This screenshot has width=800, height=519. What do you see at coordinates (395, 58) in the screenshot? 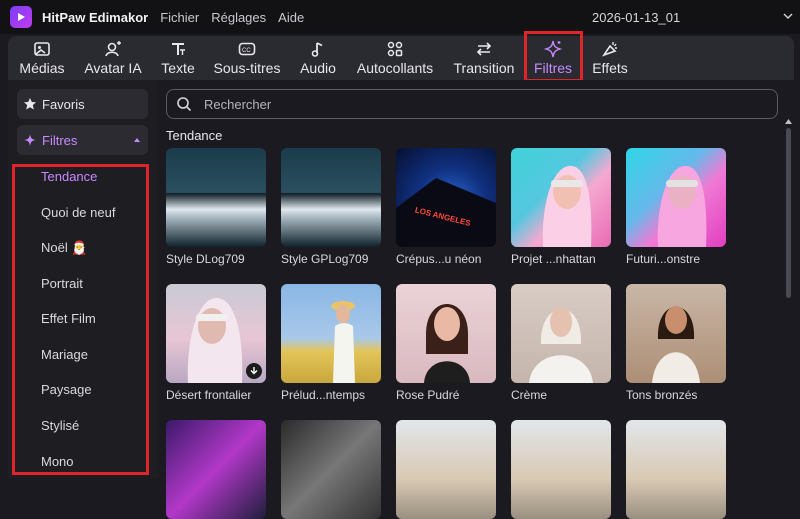
I see `tab-autocollants: Autocollants` at bounding box center [395, 58].